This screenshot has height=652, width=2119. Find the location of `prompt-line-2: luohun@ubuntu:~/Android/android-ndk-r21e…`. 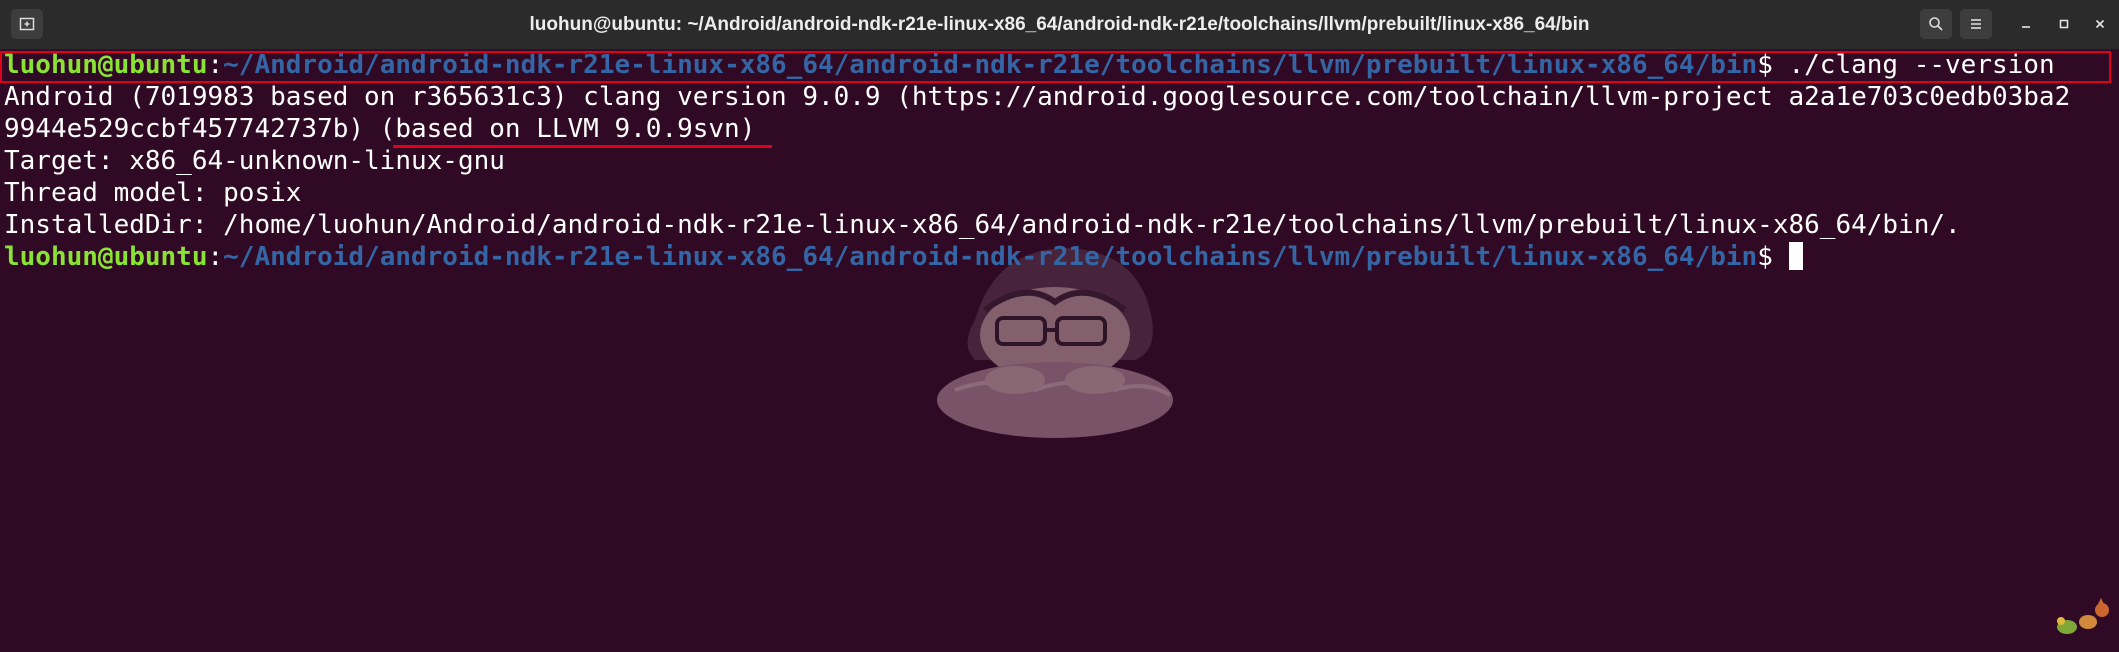

prompt-line-2: luohun@ubuntu:~/Android/android-ndk-r21e… is located at coordinates (1060, 257).